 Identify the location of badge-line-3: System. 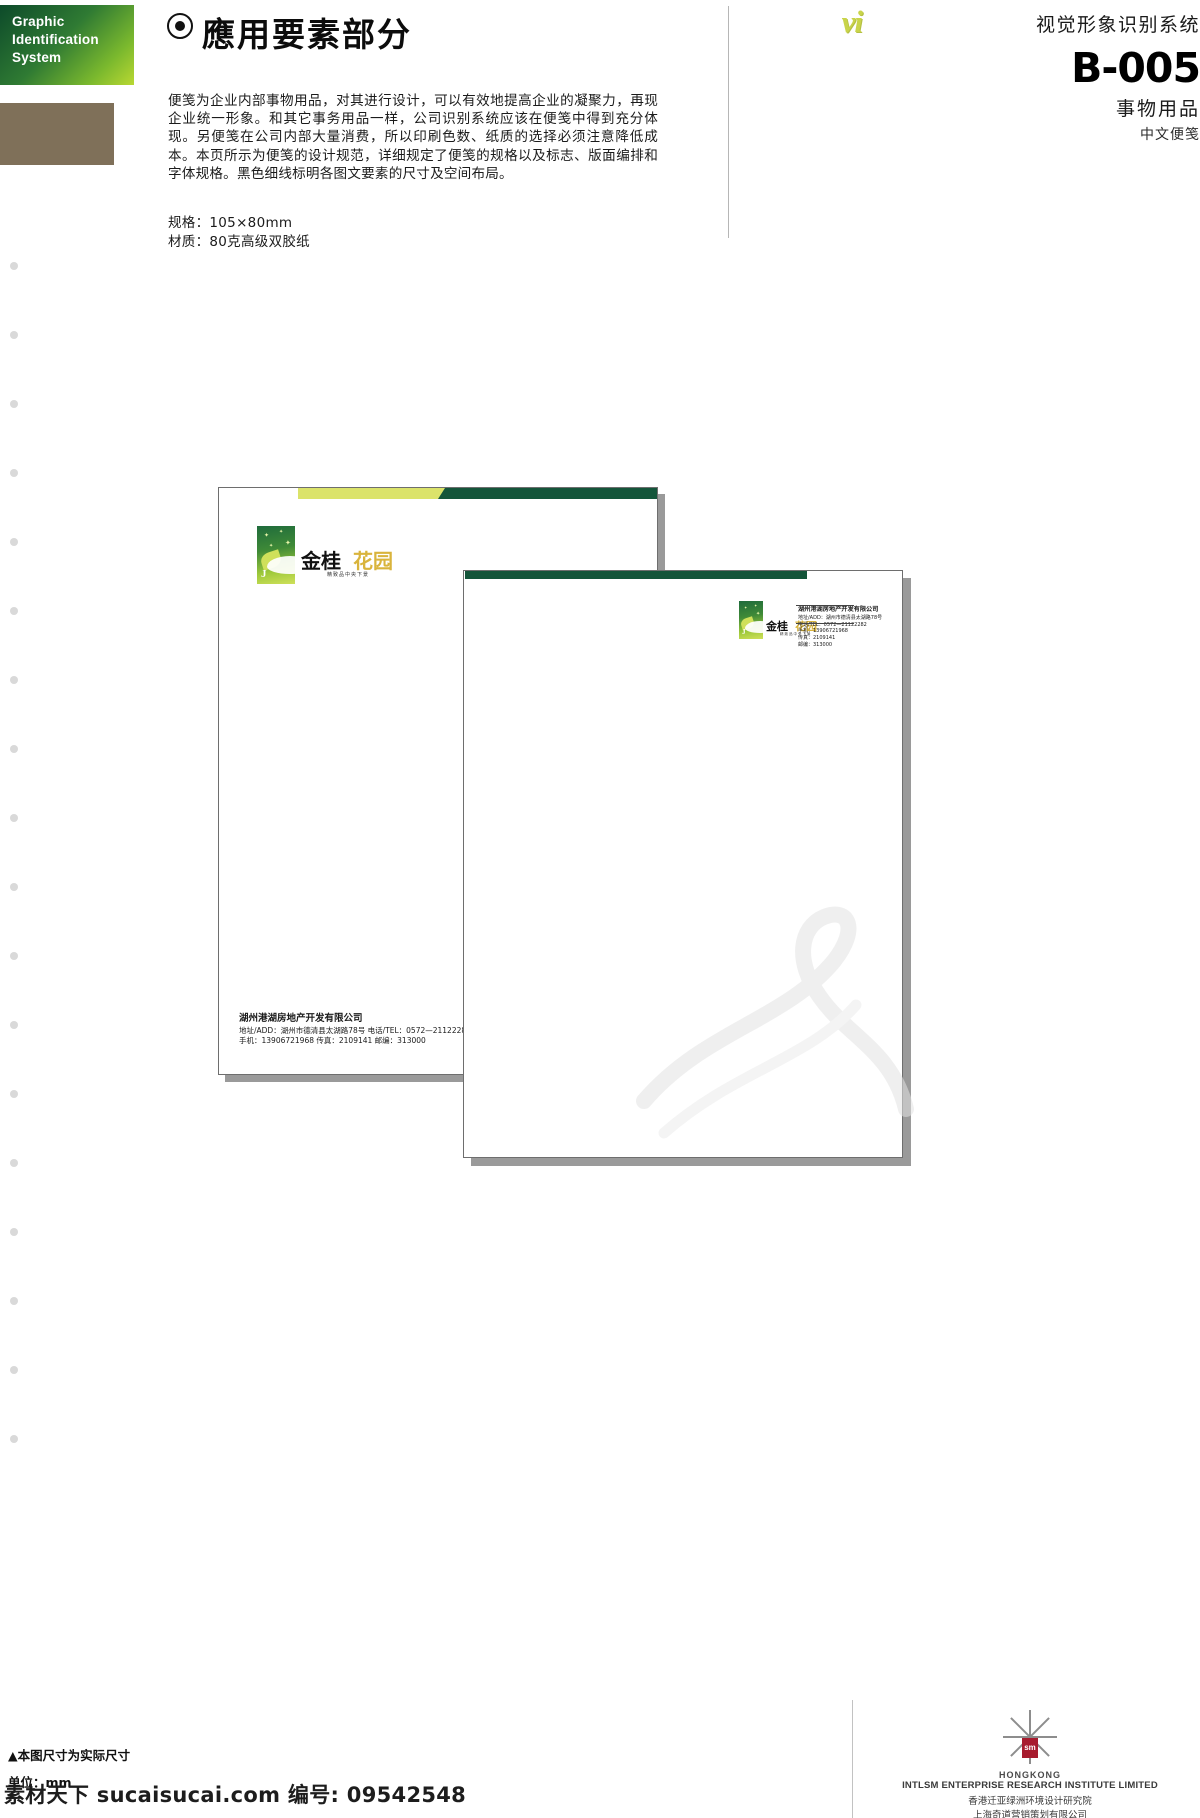
(37, 58).